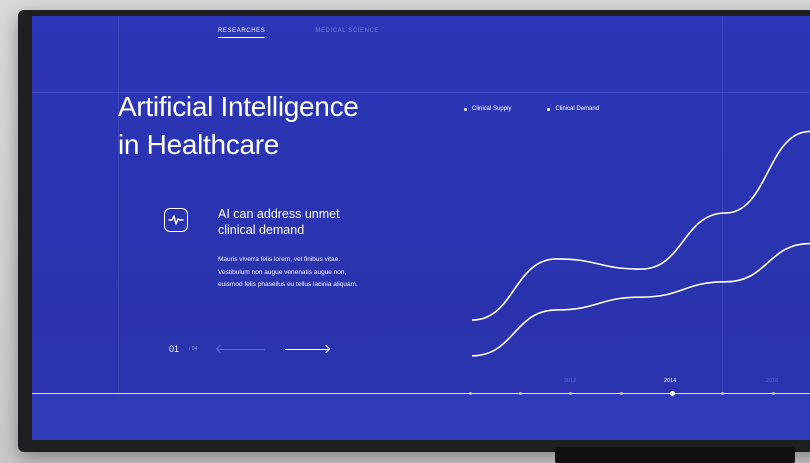 This screenshot has height=463, width=810. I want to click on timeline-axis, so click(421, 393).